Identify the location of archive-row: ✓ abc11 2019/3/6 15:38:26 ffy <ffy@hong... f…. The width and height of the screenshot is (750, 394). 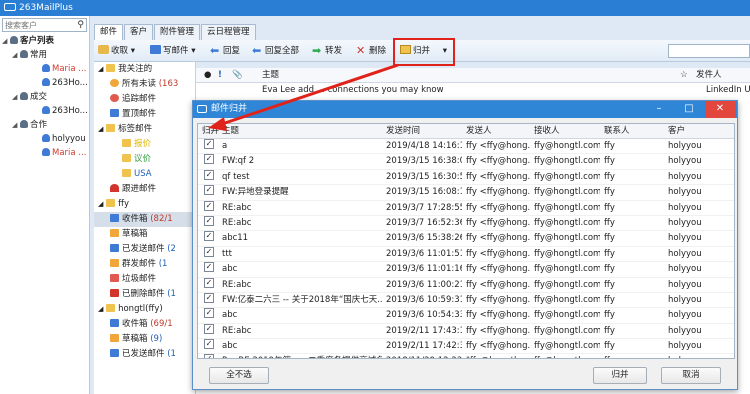
(466, 239).